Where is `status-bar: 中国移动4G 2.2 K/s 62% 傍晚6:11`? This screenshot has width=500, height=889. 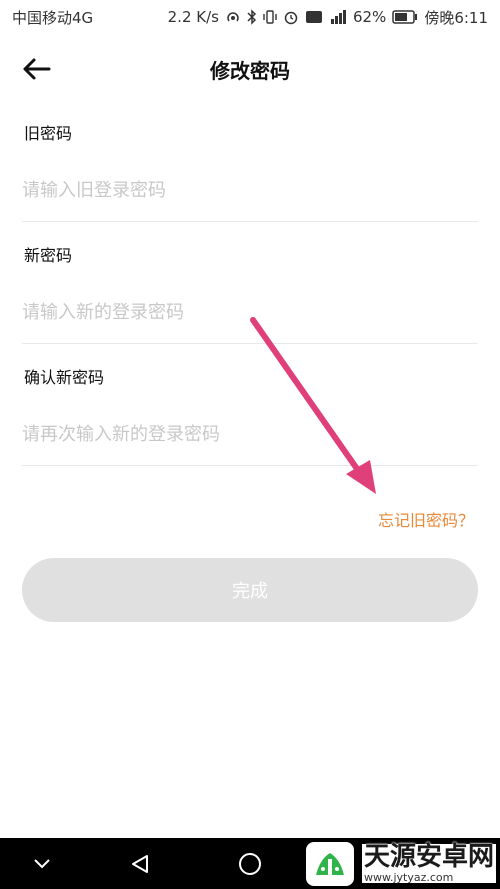 status-bar: 中国移动4G 2.2 K/s 62% 傍晚6:11 is located at coordinates (250, 17).